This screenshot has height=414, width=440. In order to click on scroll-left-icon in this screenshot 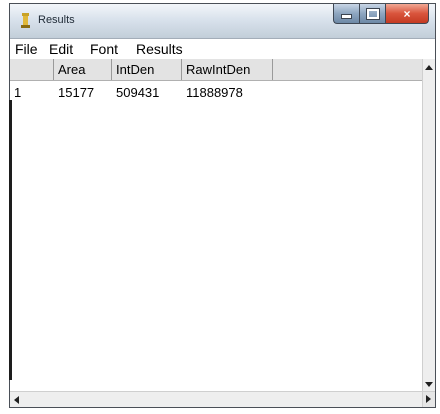, I will do `click(16, 400)`.